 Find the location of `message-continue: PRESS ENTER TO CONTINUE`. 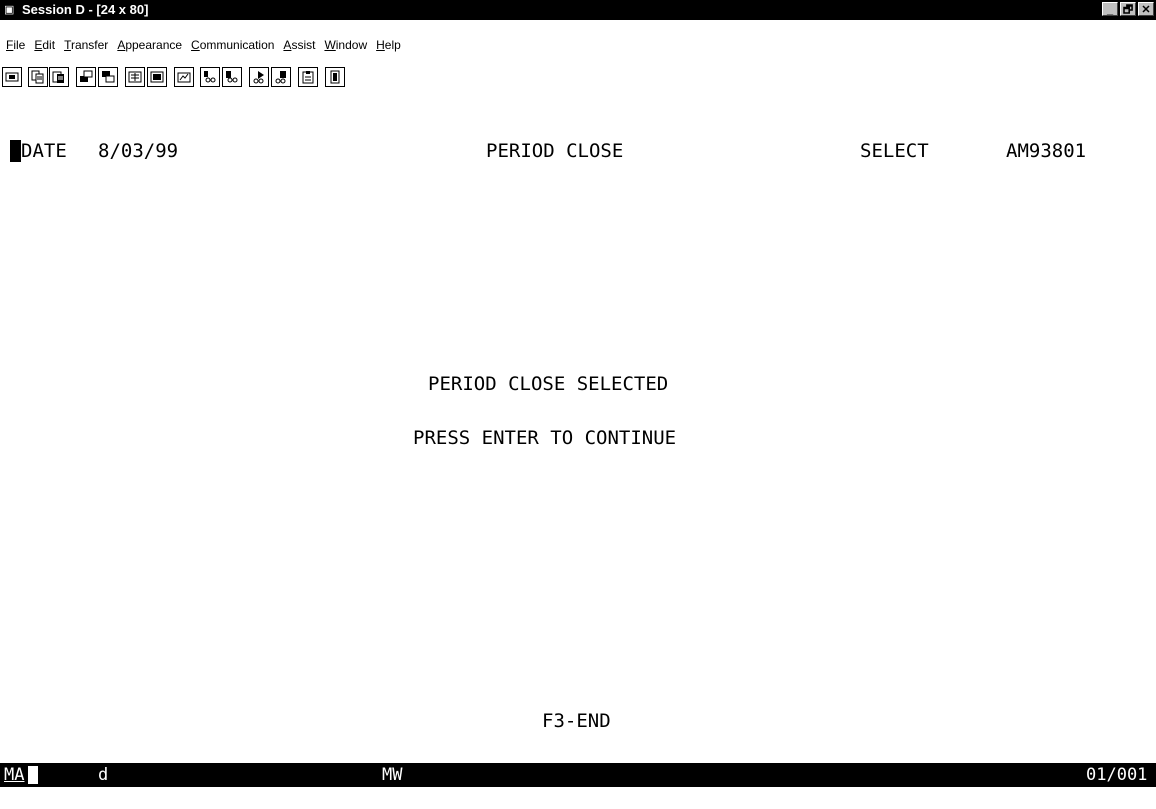

message-continue: PRESS ENTER TO CONTINUE is located at coordinates (545, 438).